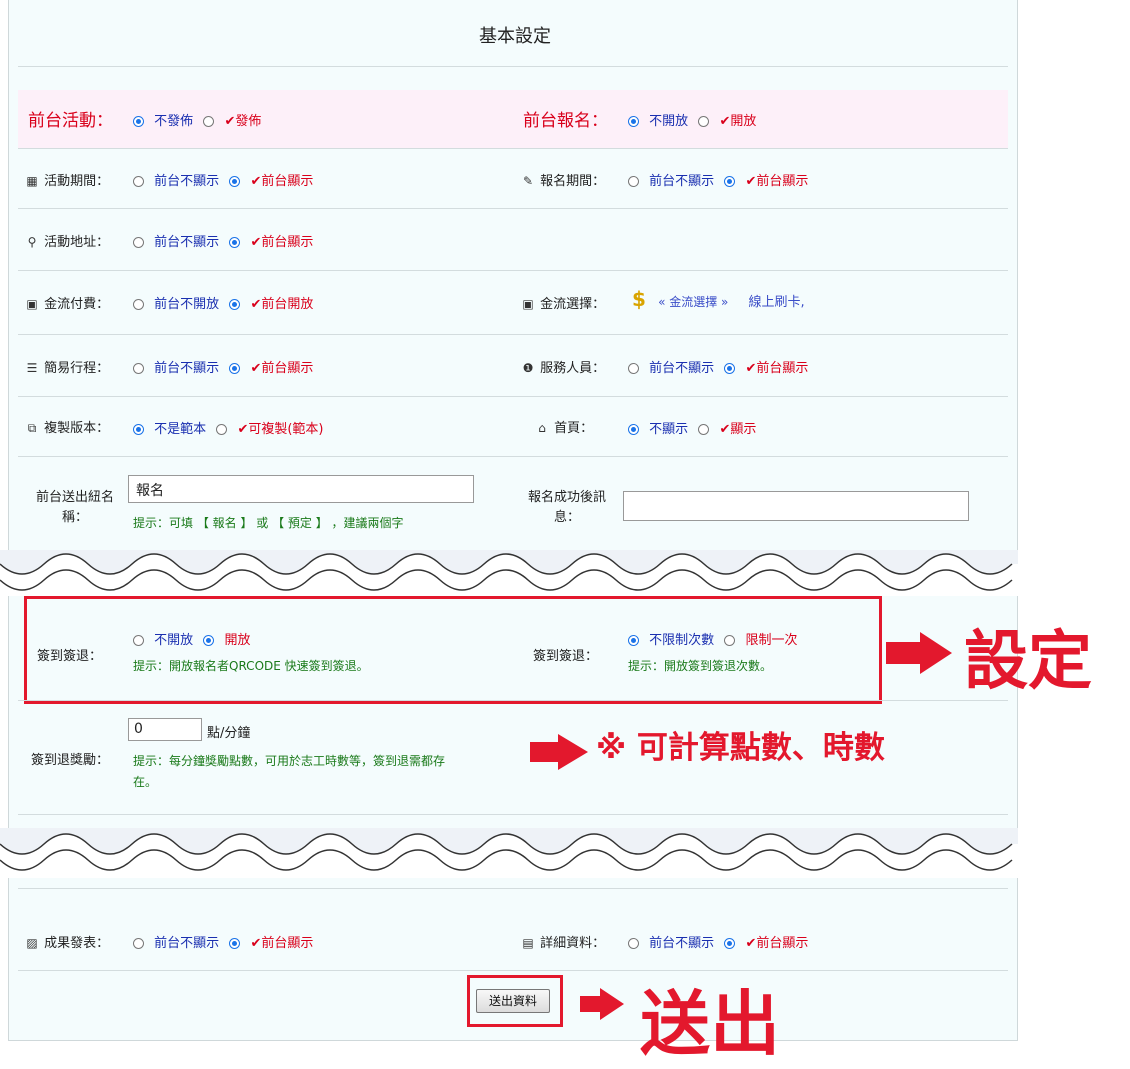  I want to click on front-signup-options: 不開放 ✔開放, so click(692, 119).